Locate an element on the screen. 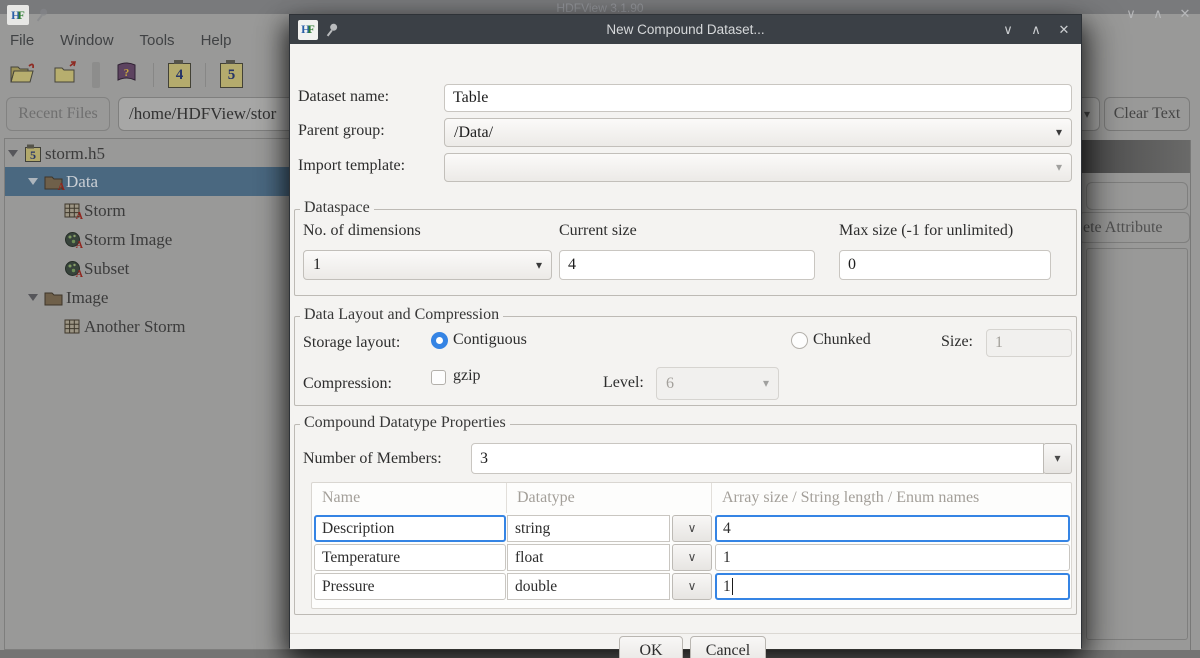 The image size is (1200, 658). dataset-name-input: Table is located at coordinates (758, 98).